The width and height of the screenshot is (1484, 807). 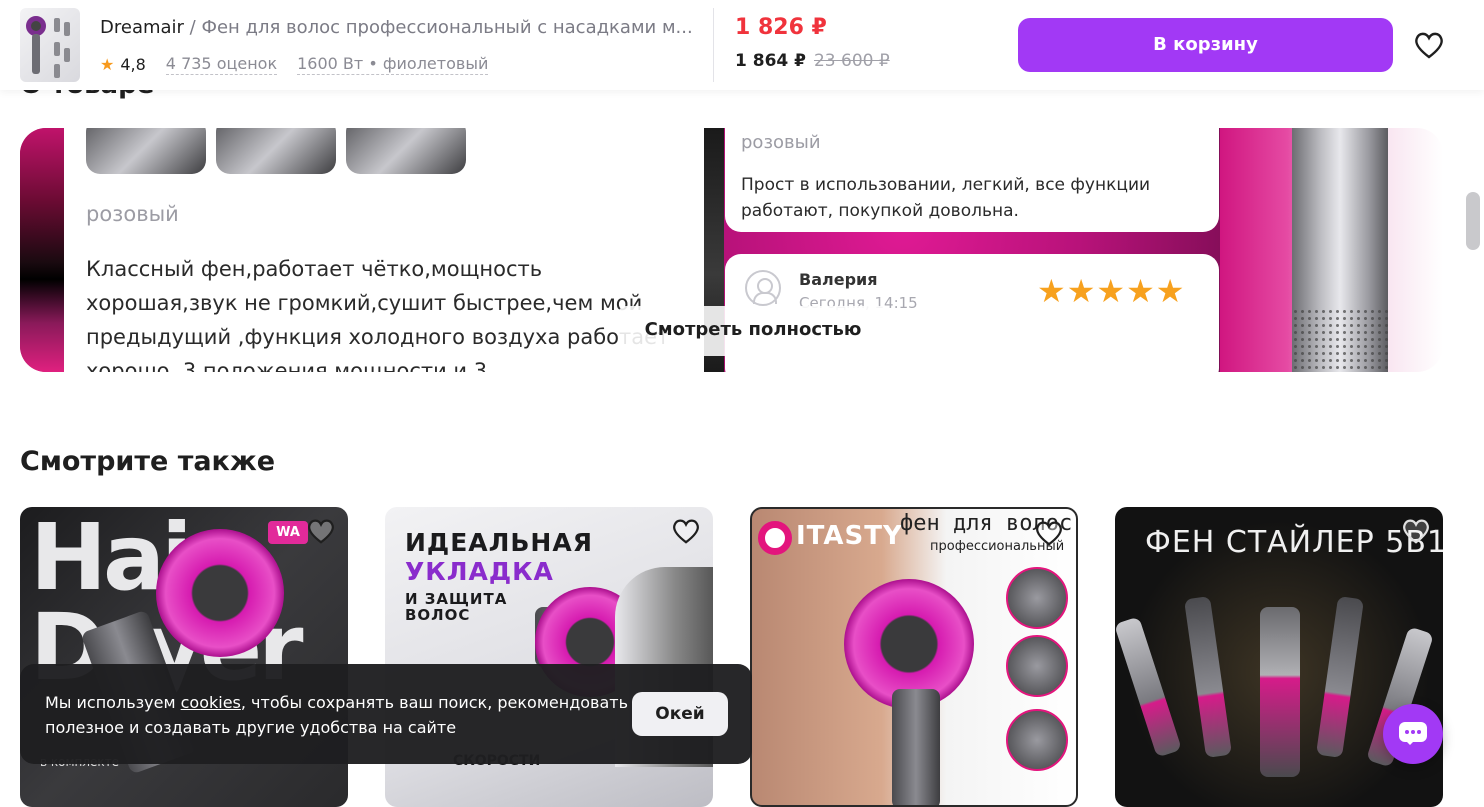 What do you see at coordinates (211, 702) in the screenshot?
I see `cookies-link: cookies` at bounding box center [211, 702].